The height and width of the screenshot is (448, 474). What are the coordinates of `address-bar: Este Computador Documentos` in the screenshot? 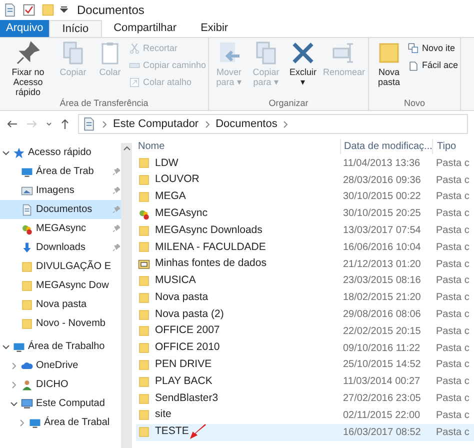 It's located at (273, 124).